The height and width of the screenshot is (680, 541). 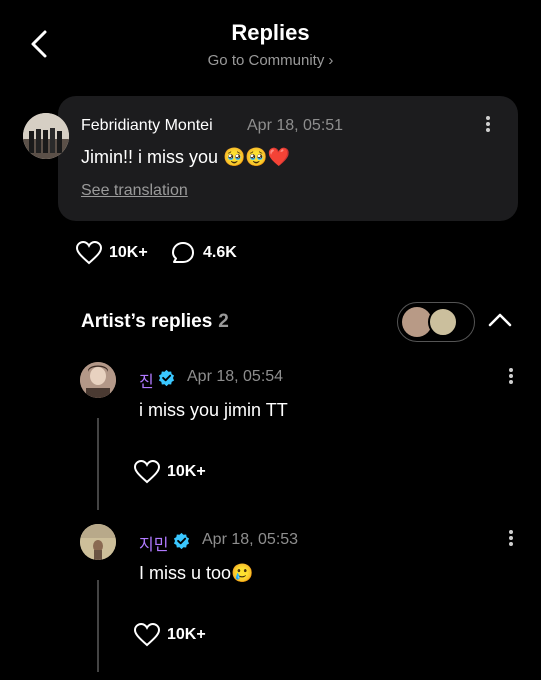 I want to click on reply-time: Apr 18, 05:53, so click(x=250, y=539).